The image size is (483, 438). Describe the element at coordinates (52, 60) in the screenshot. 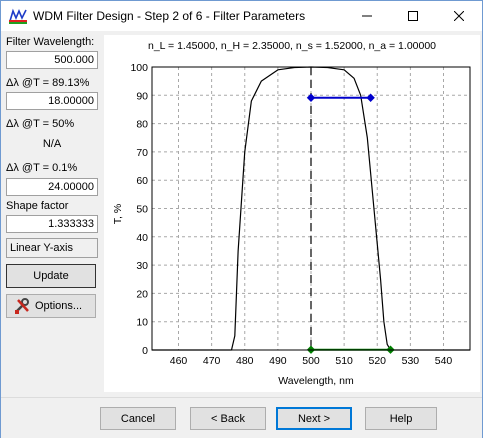

I see `filter-wavelength-field: 500.000` at that location.